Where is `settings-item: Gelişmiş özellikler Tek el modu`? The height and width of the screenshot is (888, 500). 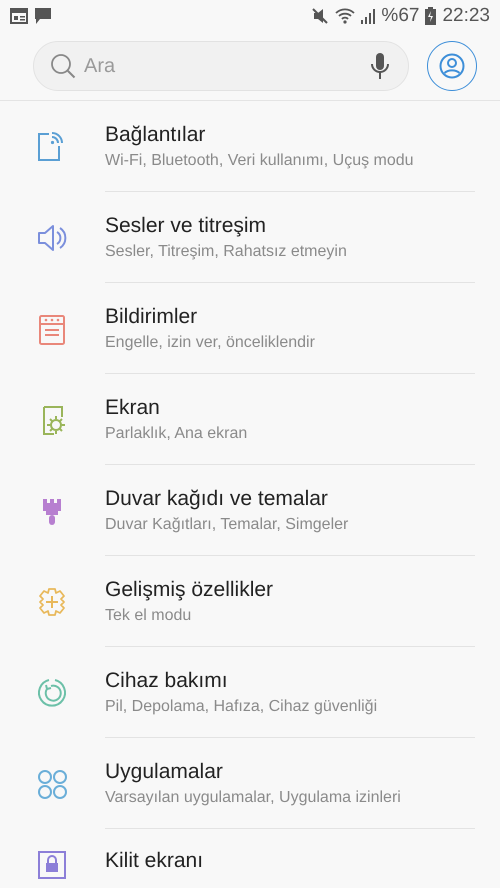
settings-item: Gelişmiş özellikler Tek el modu is located at coordinates (250, 601).